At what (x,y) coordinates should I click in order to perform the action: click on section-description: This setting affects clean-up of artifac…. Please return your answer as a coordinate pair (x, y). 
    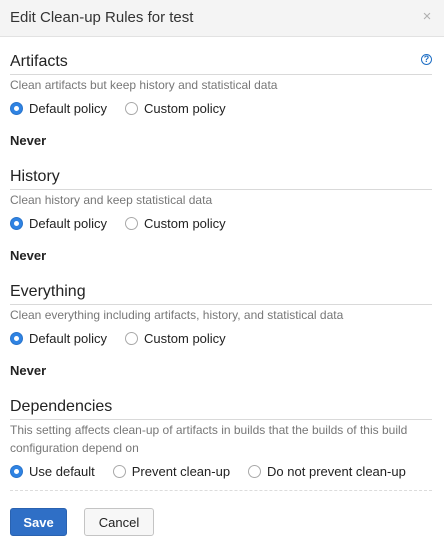
    Looking at the image, I should click on (221, 439).